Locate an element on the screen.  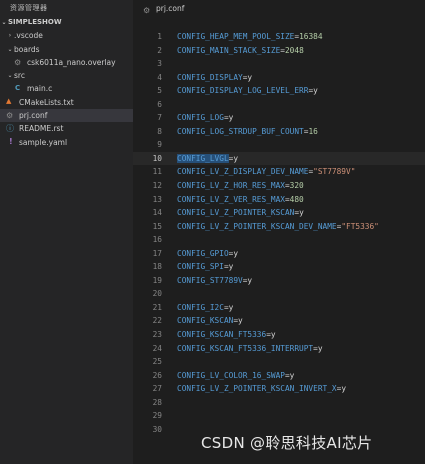
line-text: CONFIG_LV_Z_DISPLAY_DEV_NAME="ST7789V" is located at coordinates (258, 172).